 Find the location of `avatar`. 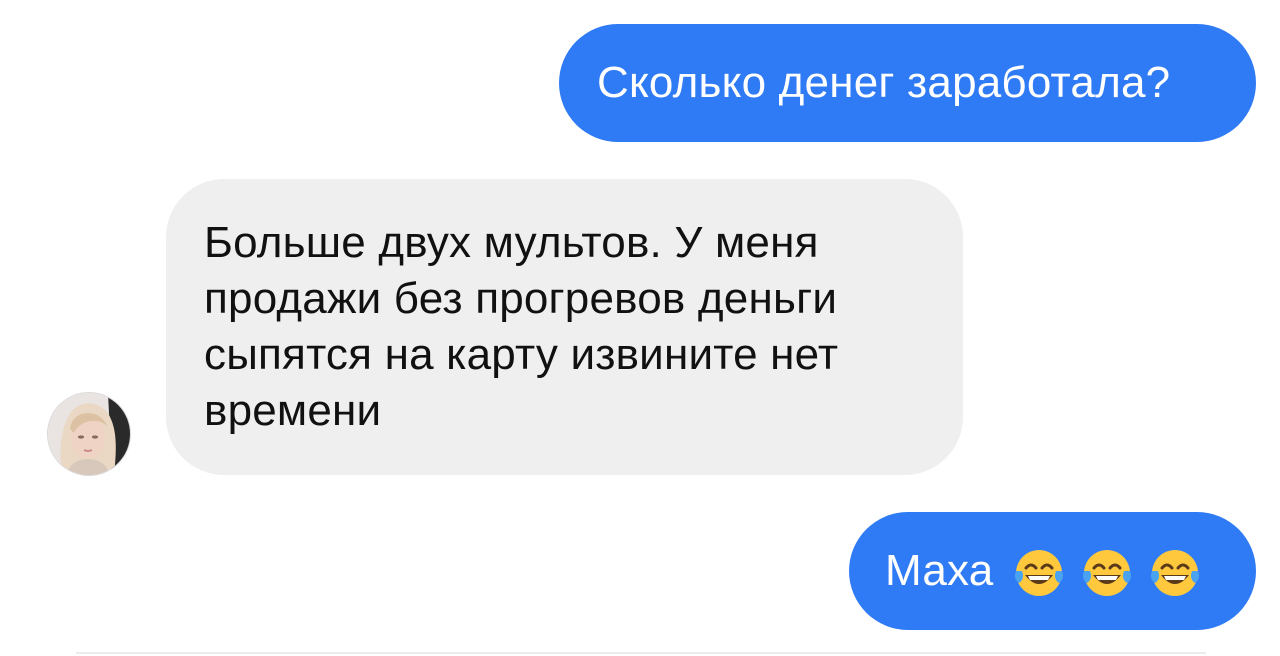

avatar is located at coordinates (89, 434).